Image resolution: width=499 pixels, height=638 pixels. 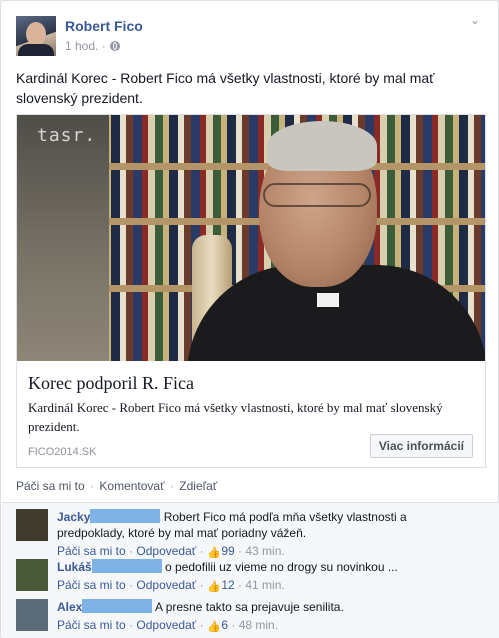 What do you see at coordinates (317, 195) in the screenshot?
I see `person-glasses` at bounding box center [317, 195].